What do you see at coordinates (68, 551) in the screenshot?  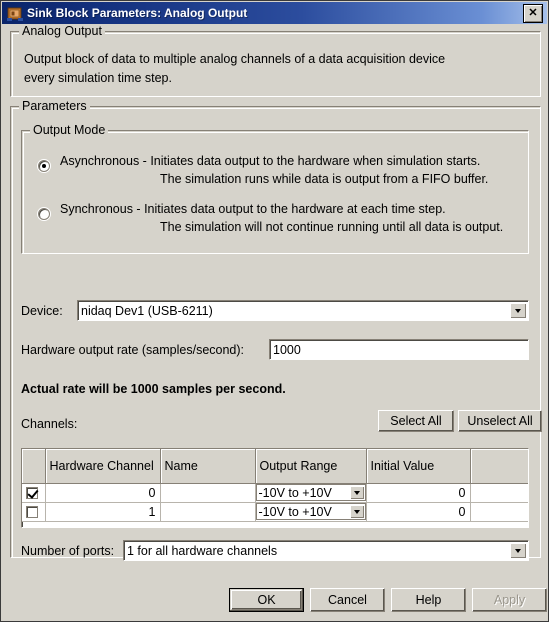 I see `ports-label: Number of ports:` at bounding box center [68, 551].